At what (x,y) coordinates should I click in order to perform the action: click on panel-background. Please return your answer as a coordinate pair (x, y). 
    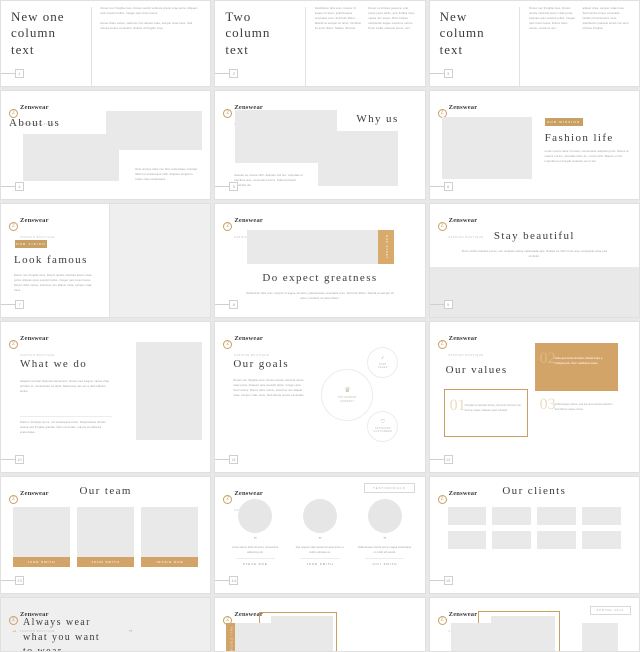
    Looking at the image, I should click on (160, 260).